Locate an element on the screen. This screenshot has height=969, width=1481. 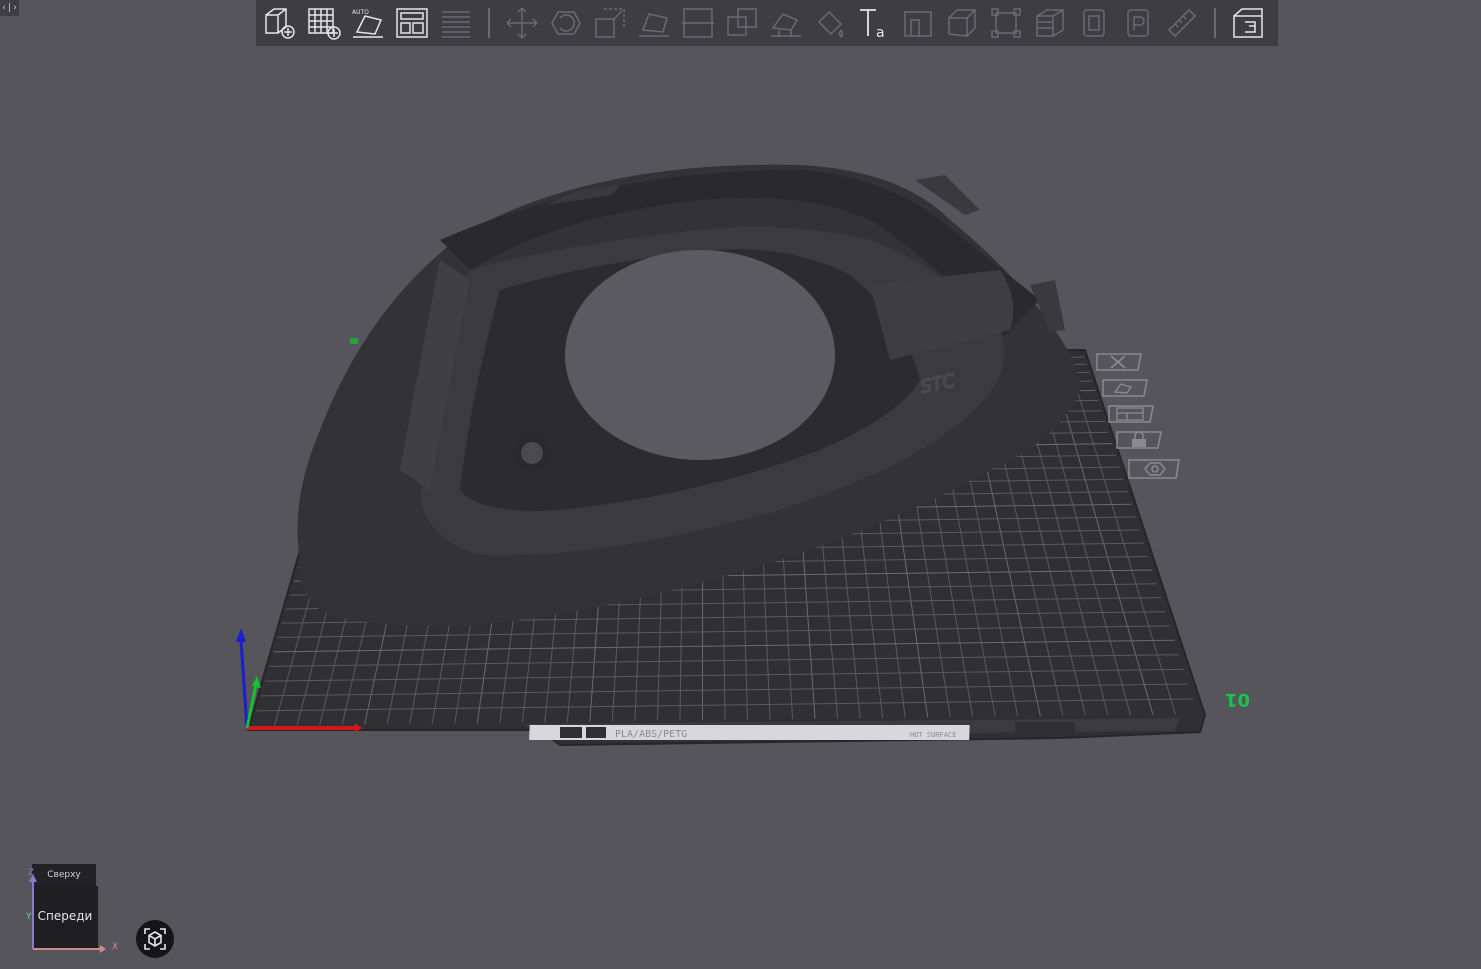
lay-on-face-button is located at coordinates (654, 23).